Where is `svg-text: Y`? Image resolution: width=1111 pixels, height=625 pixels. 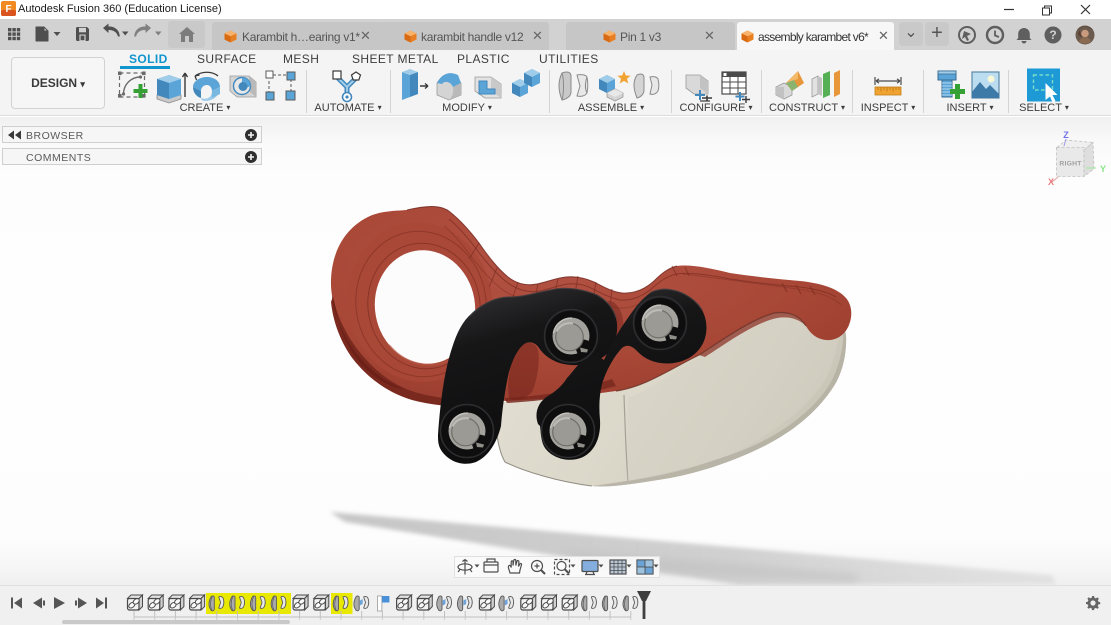
svg-text: Y is located at coordinates (1103, 169).